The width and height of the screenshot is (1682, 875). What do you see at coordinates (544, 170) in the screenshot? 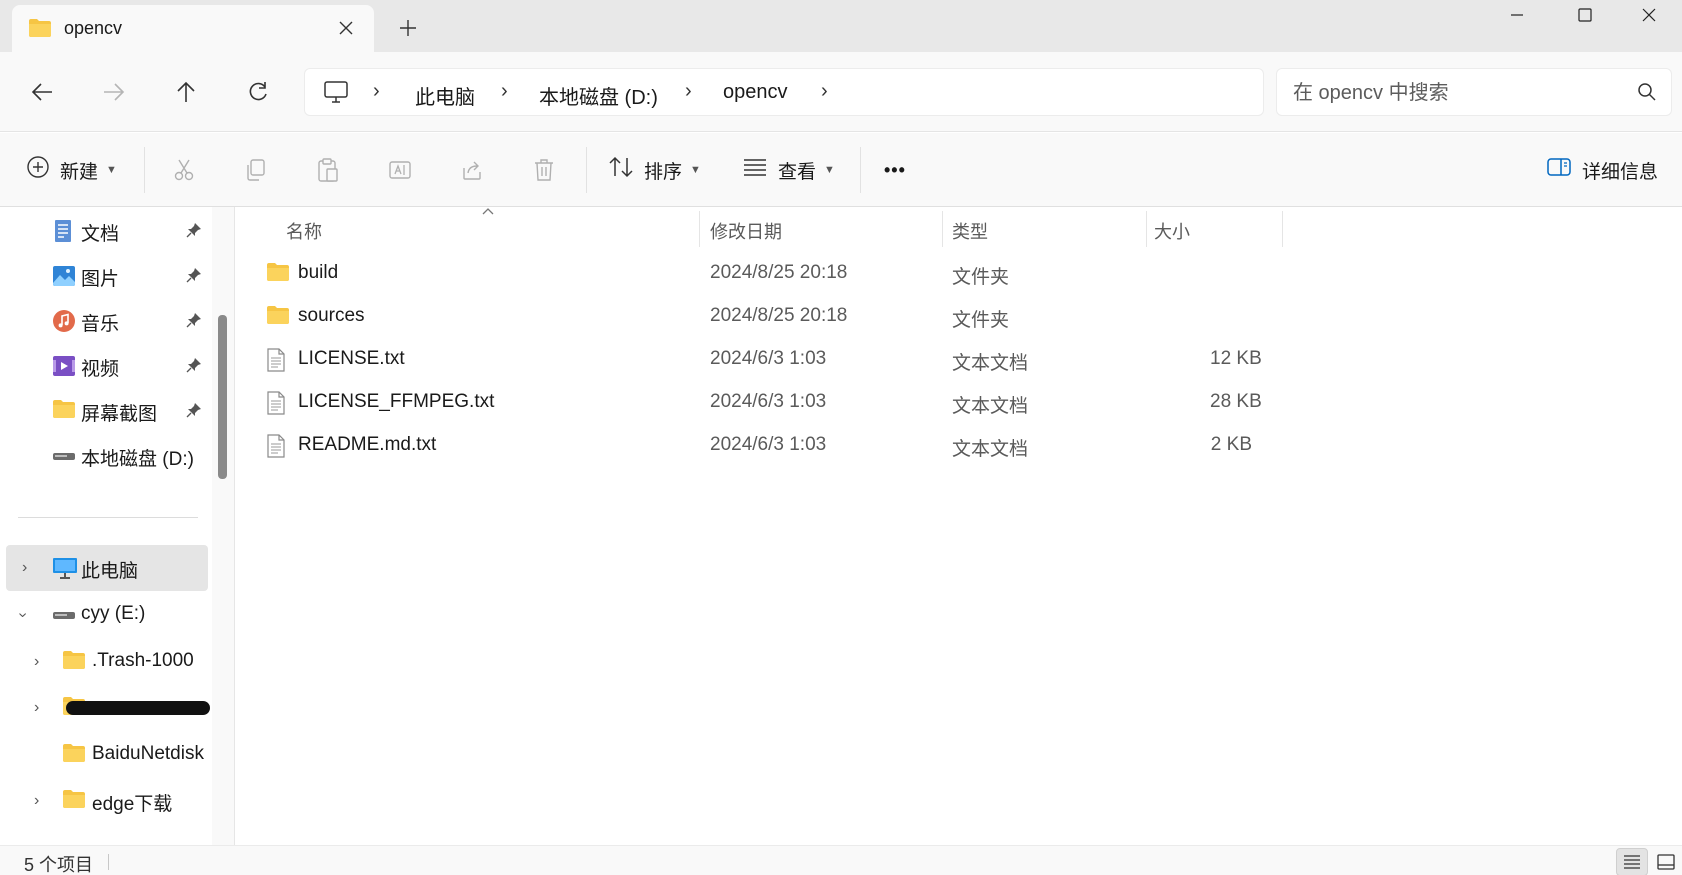
I see `delete-icon` at bounding box center [544, 170].